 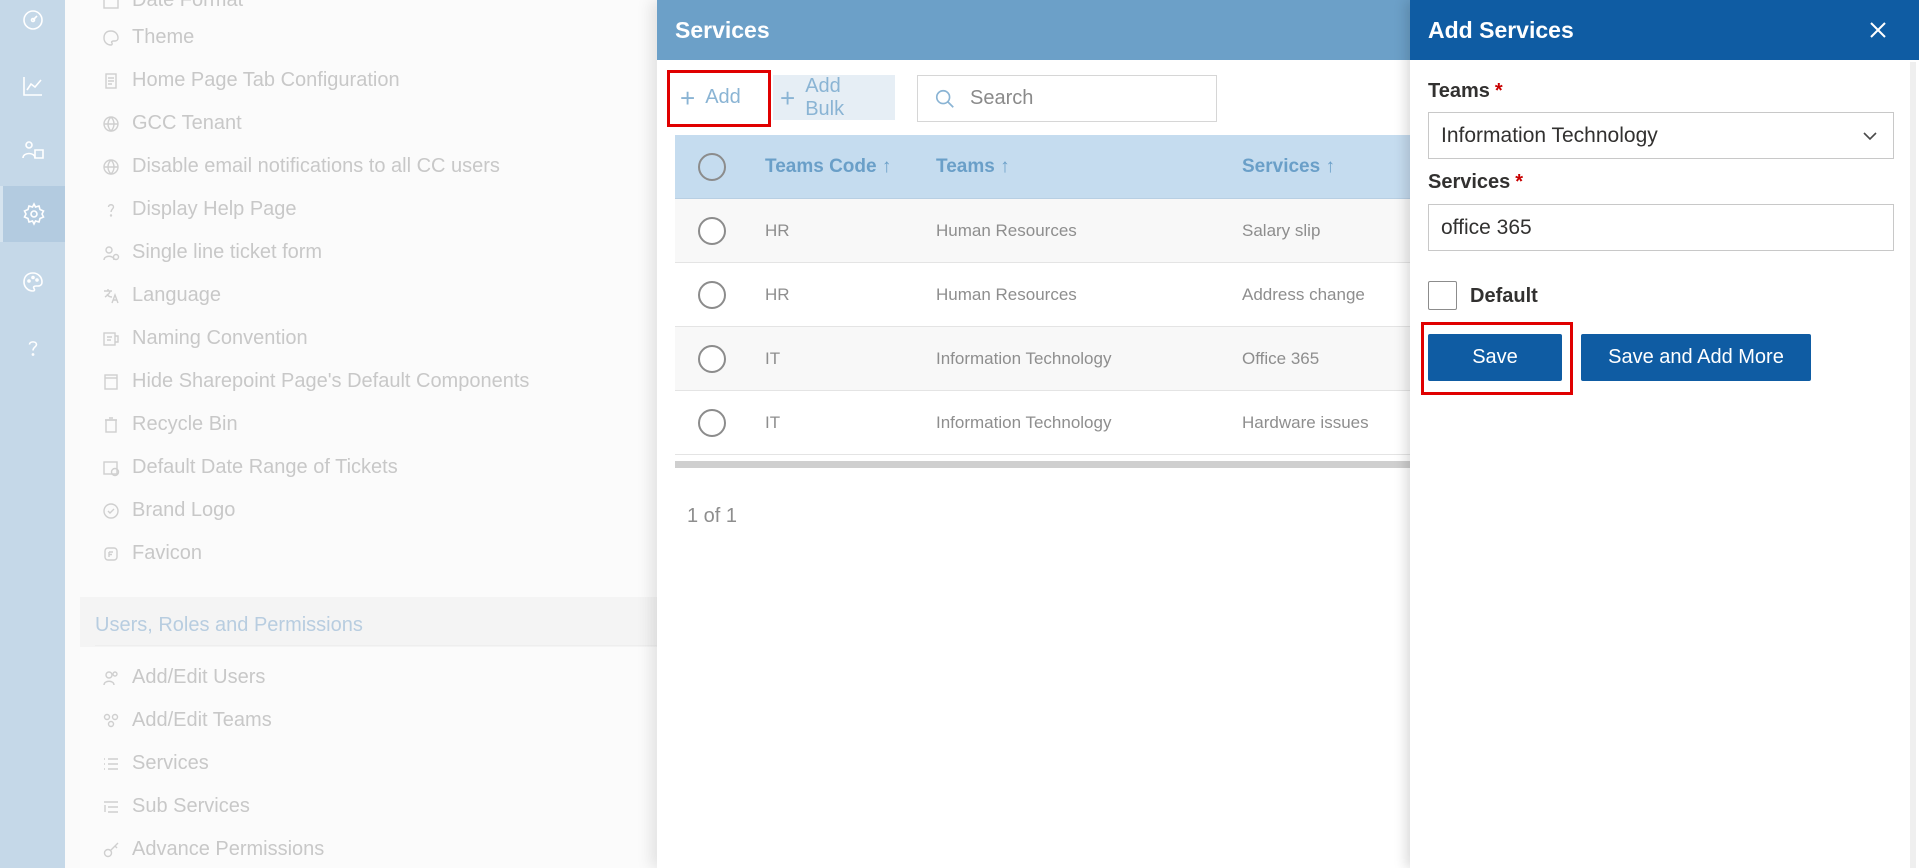 I want to click on badge-icon, so click(x=111, y=511).